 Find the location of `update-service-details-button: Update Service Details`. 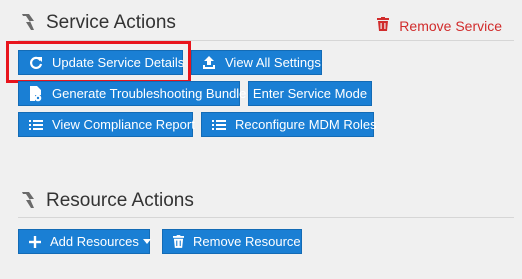

update-service-details-button: Update Service Details is located at coordinates (101, 62).